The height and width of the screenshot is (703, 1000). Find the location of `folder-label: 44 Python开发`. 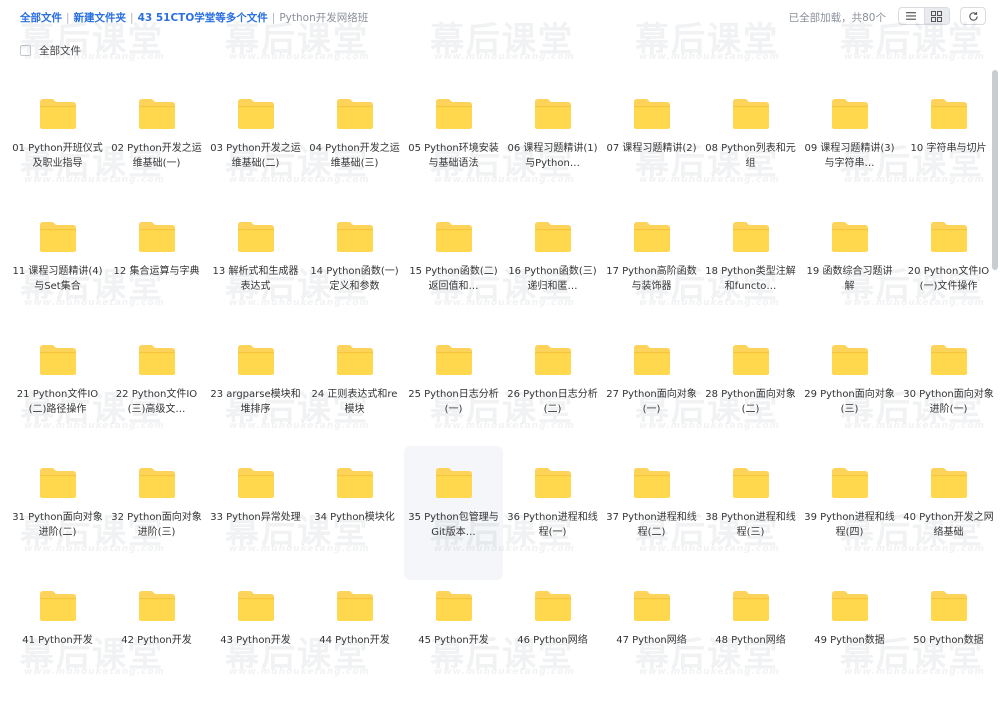

folder-label: 44 Python开发 is located at coordinates (354, 640).